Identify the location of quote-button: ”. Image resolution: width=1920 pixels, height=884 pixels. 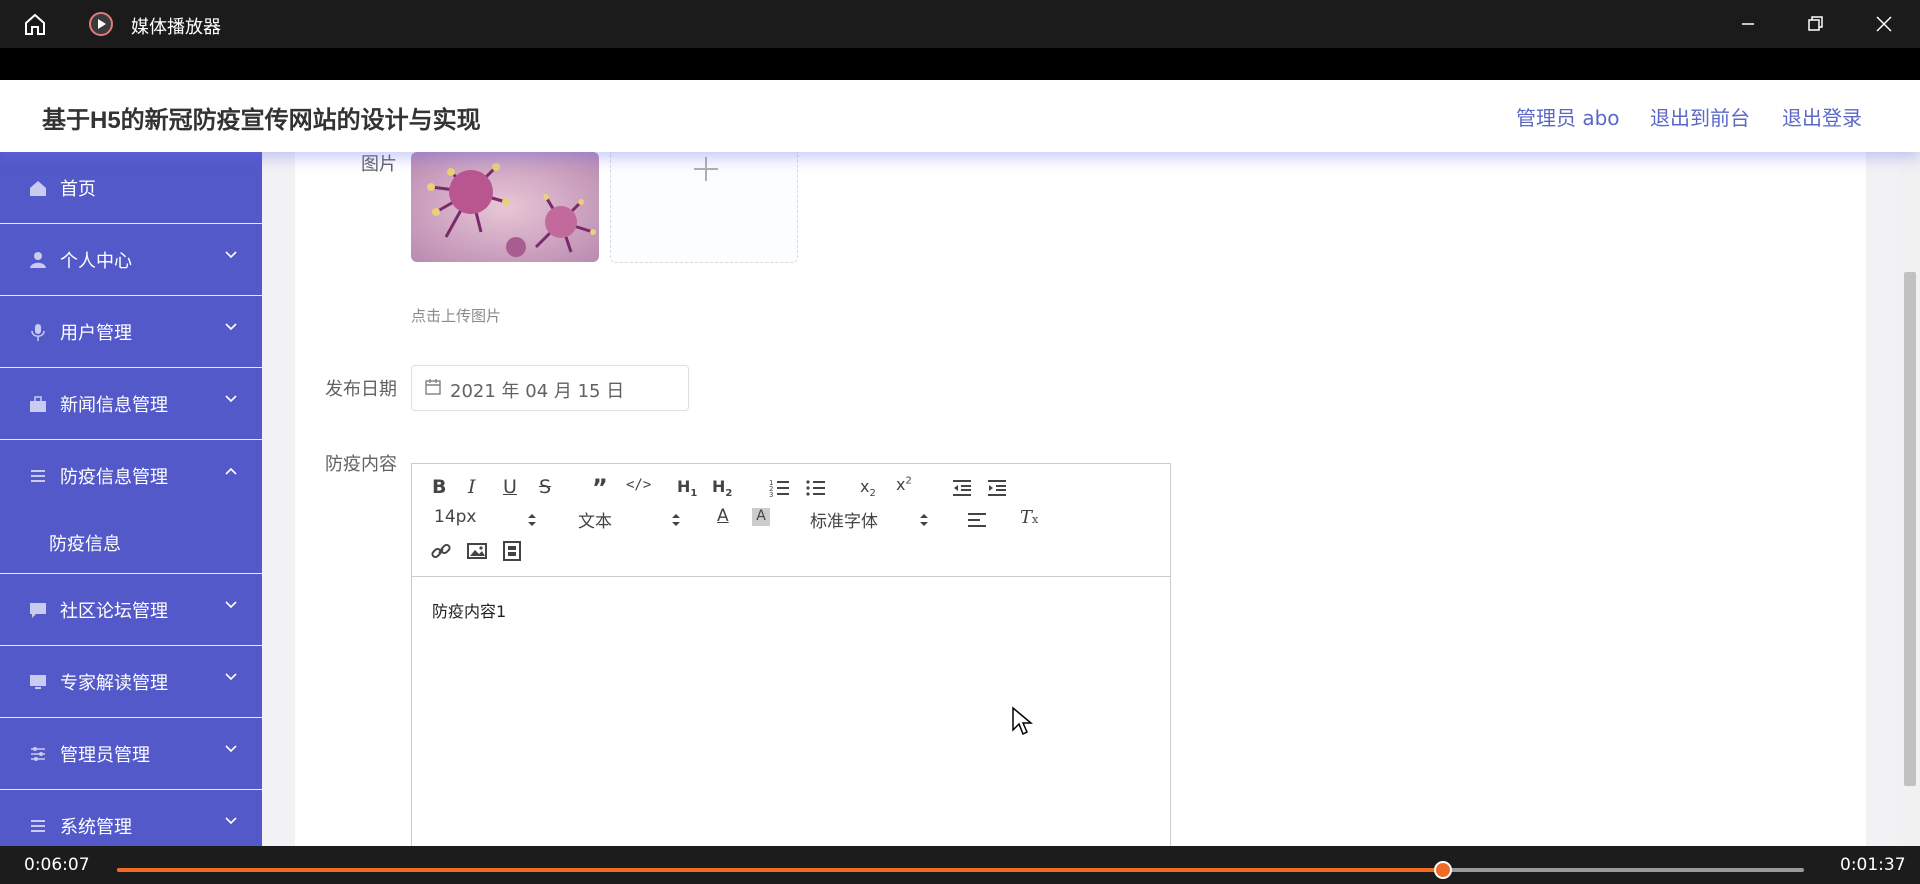
(603, 488).